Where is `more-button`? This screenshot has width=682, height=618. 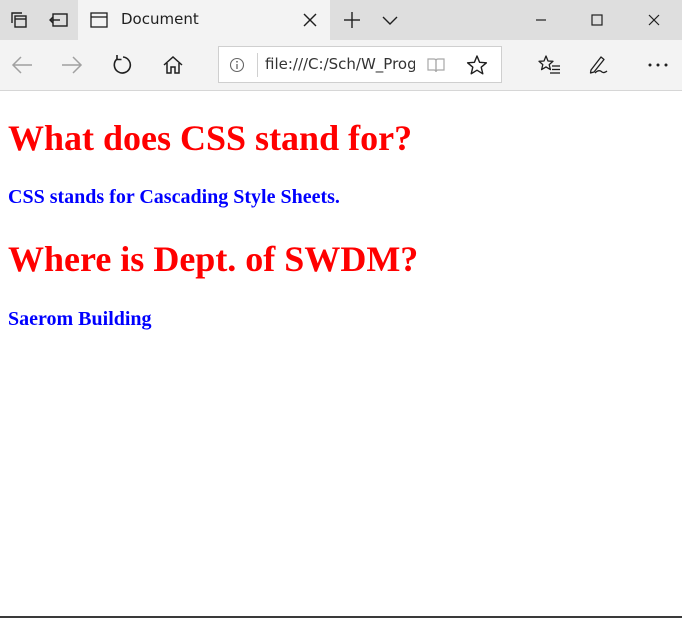
more-button is located at coordinates (658, 65).